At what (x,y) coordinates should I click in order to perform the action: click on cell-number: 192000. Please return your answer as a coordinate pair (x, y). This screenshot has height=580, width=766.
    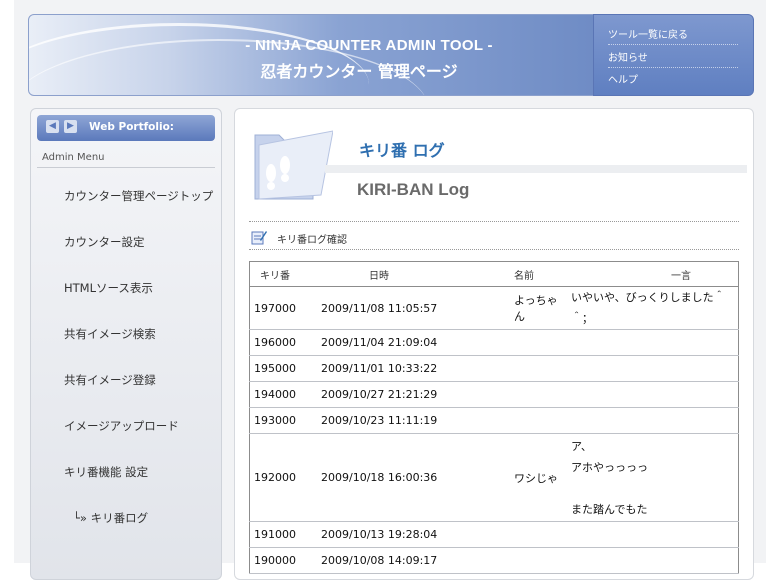
    Looking at the image, I should click on (283, 477).